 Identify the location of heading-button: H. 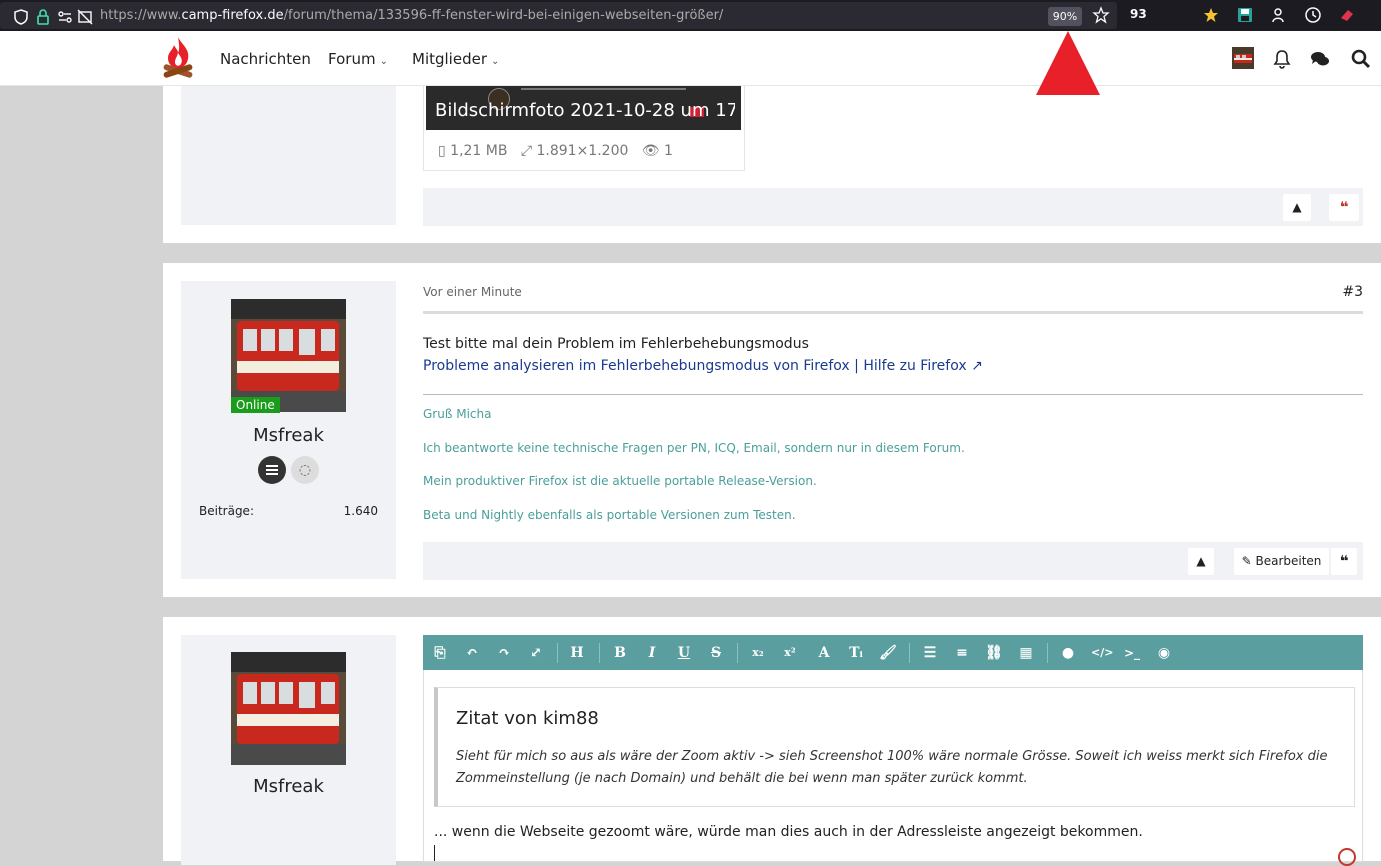
(577, 653).